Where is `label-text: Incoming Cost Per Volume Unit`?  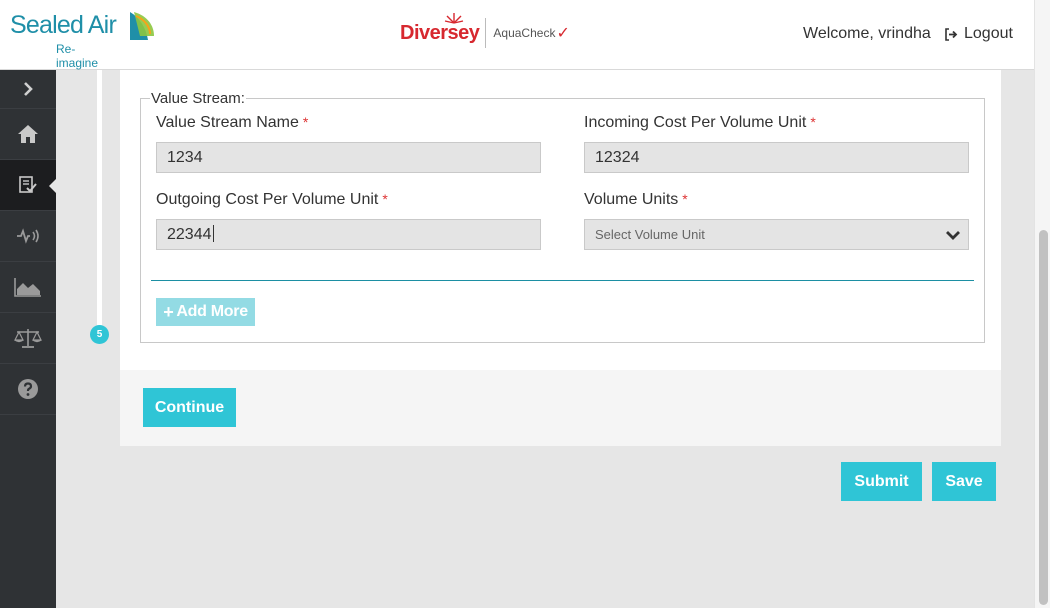
label-text: Incoming Cost Per Volume Unit is located at coordinates (695, 122).